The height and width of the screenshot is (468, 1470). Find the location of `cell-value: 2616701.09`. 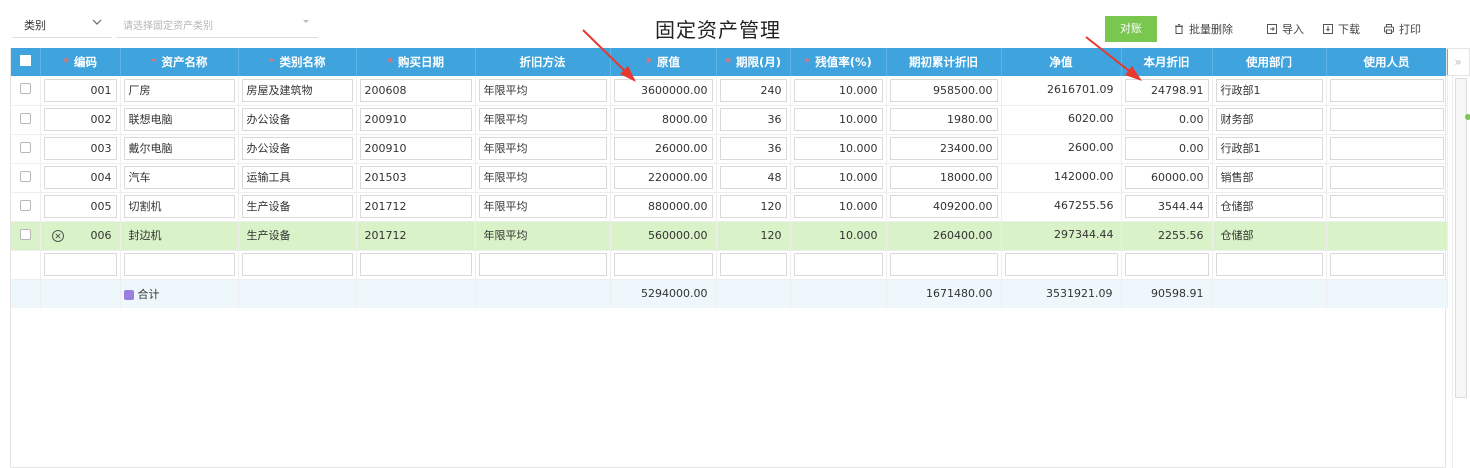

cell-value: 2616701.09 is located at coordinates (1061, 90).